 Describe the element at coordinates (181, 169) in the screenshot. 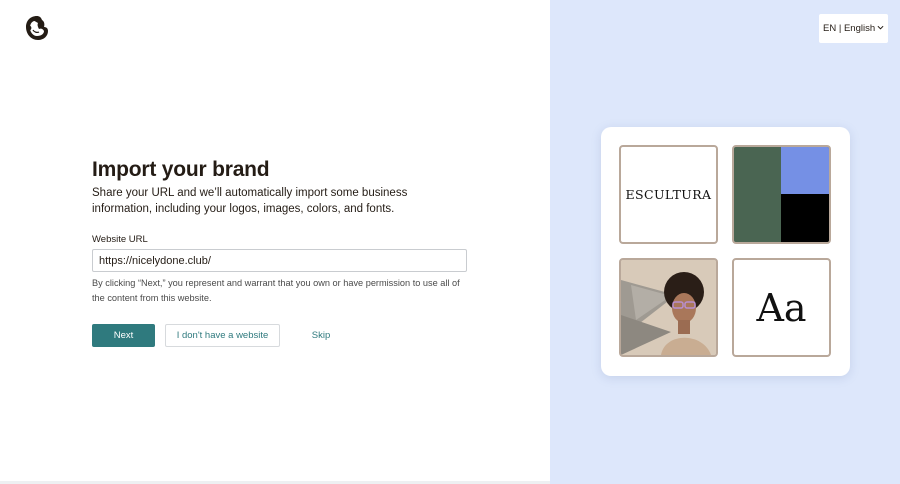

I see `page-title: Import your brand` at that location.